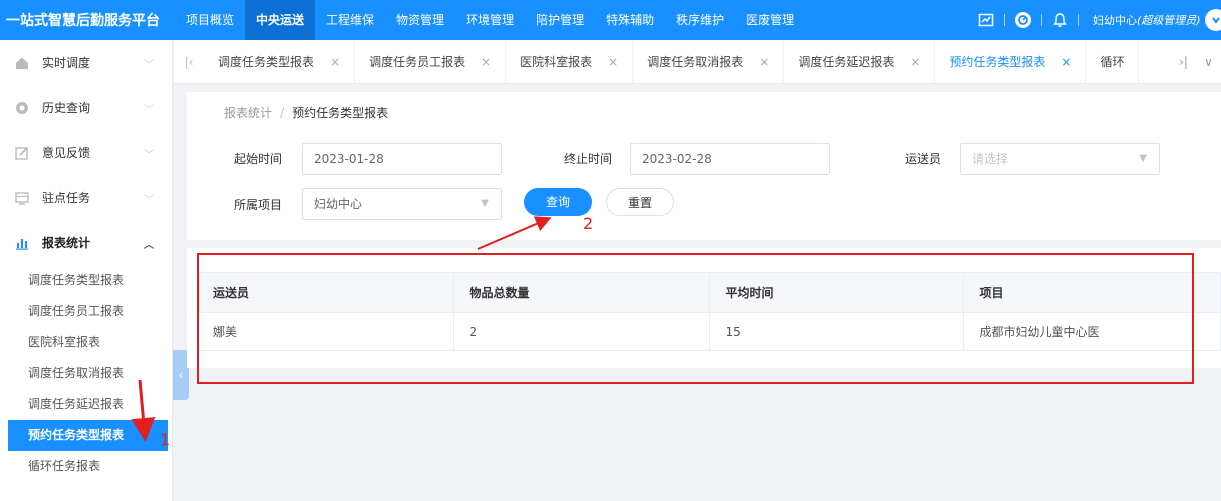 This screenshot has height=501, width=1221. What do you see at coordinates (588, 223) in the screenshot?
I see `annotation-step-2: 2` at bounding box center [588, 223].